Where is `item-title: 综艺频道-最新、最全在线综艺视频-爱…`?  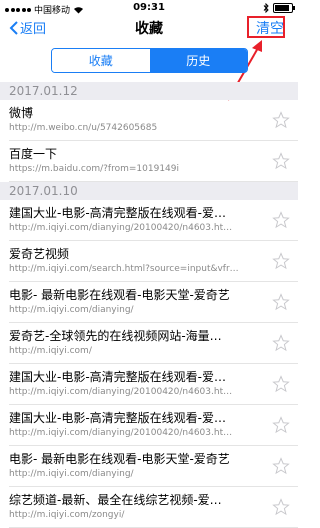
item-title: 综艺频道-最新、最全在线综艺视频-爱… is located at coordinates (115, 500).